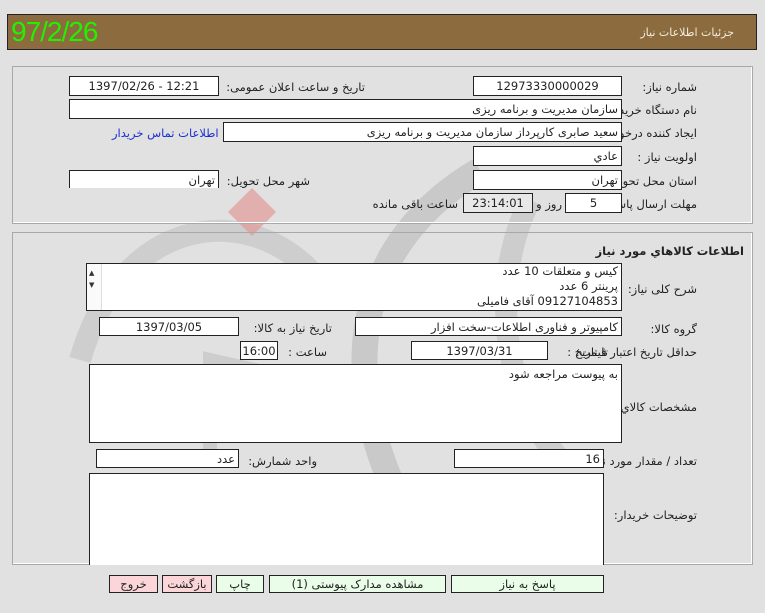 Image resolution: width=765 pixels, height=613 pixels. Describe the element at coordinates (259, 350) in the screenshot. I see `time-field: 16:00` at that location.